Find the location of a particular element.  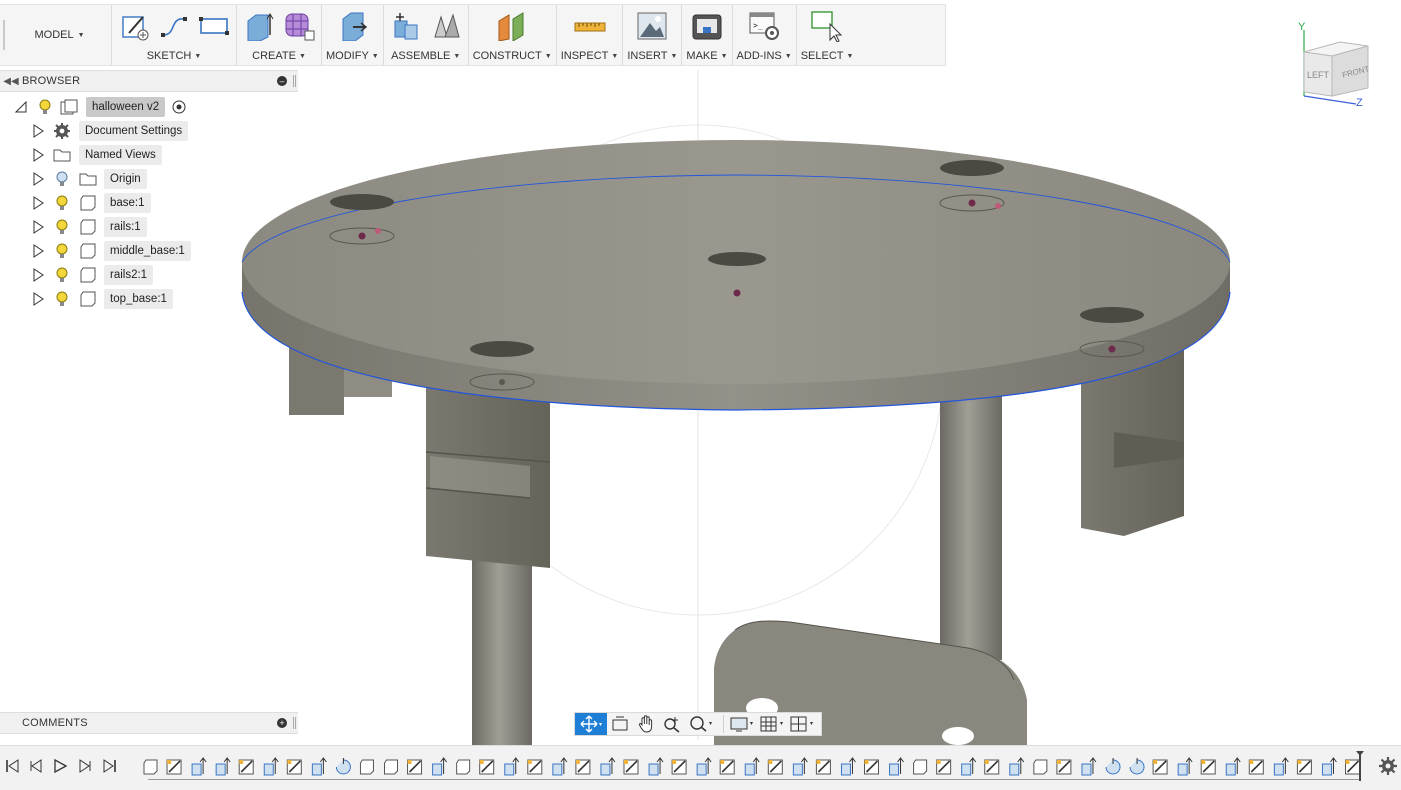

tree-item-label: top_base:1 is located at coordinates (138, 299).